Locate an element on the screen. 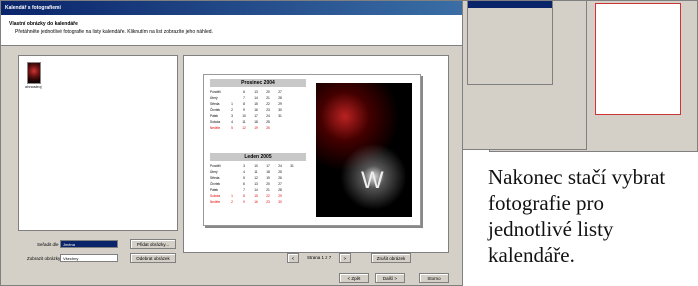  back-button: < Zpět is located at coordinates (354, 278).